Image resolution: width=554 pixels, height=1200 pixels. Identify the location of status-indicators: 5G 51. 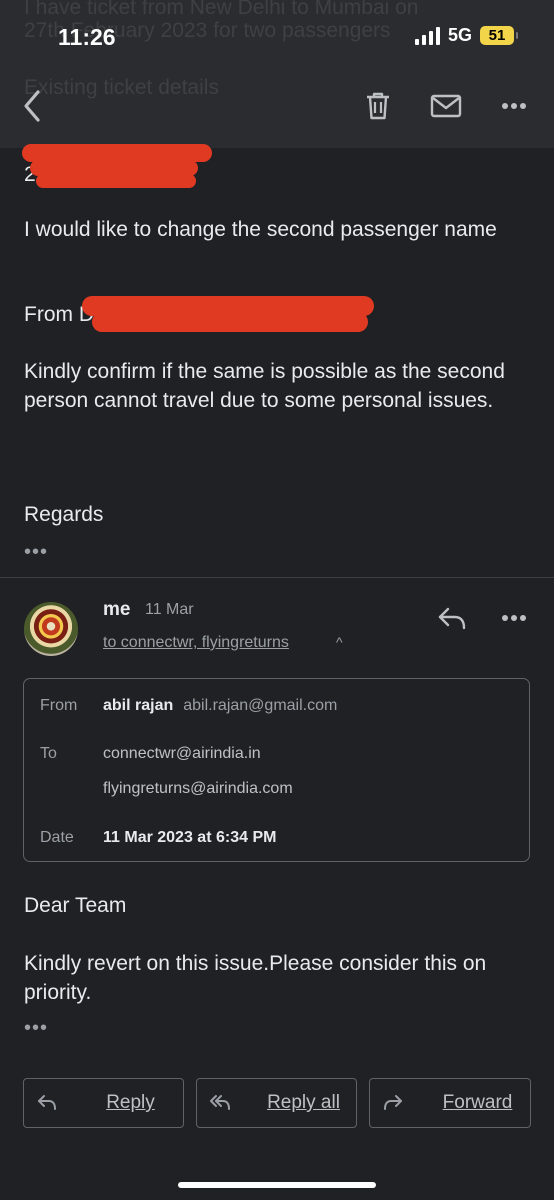
(466, 35).